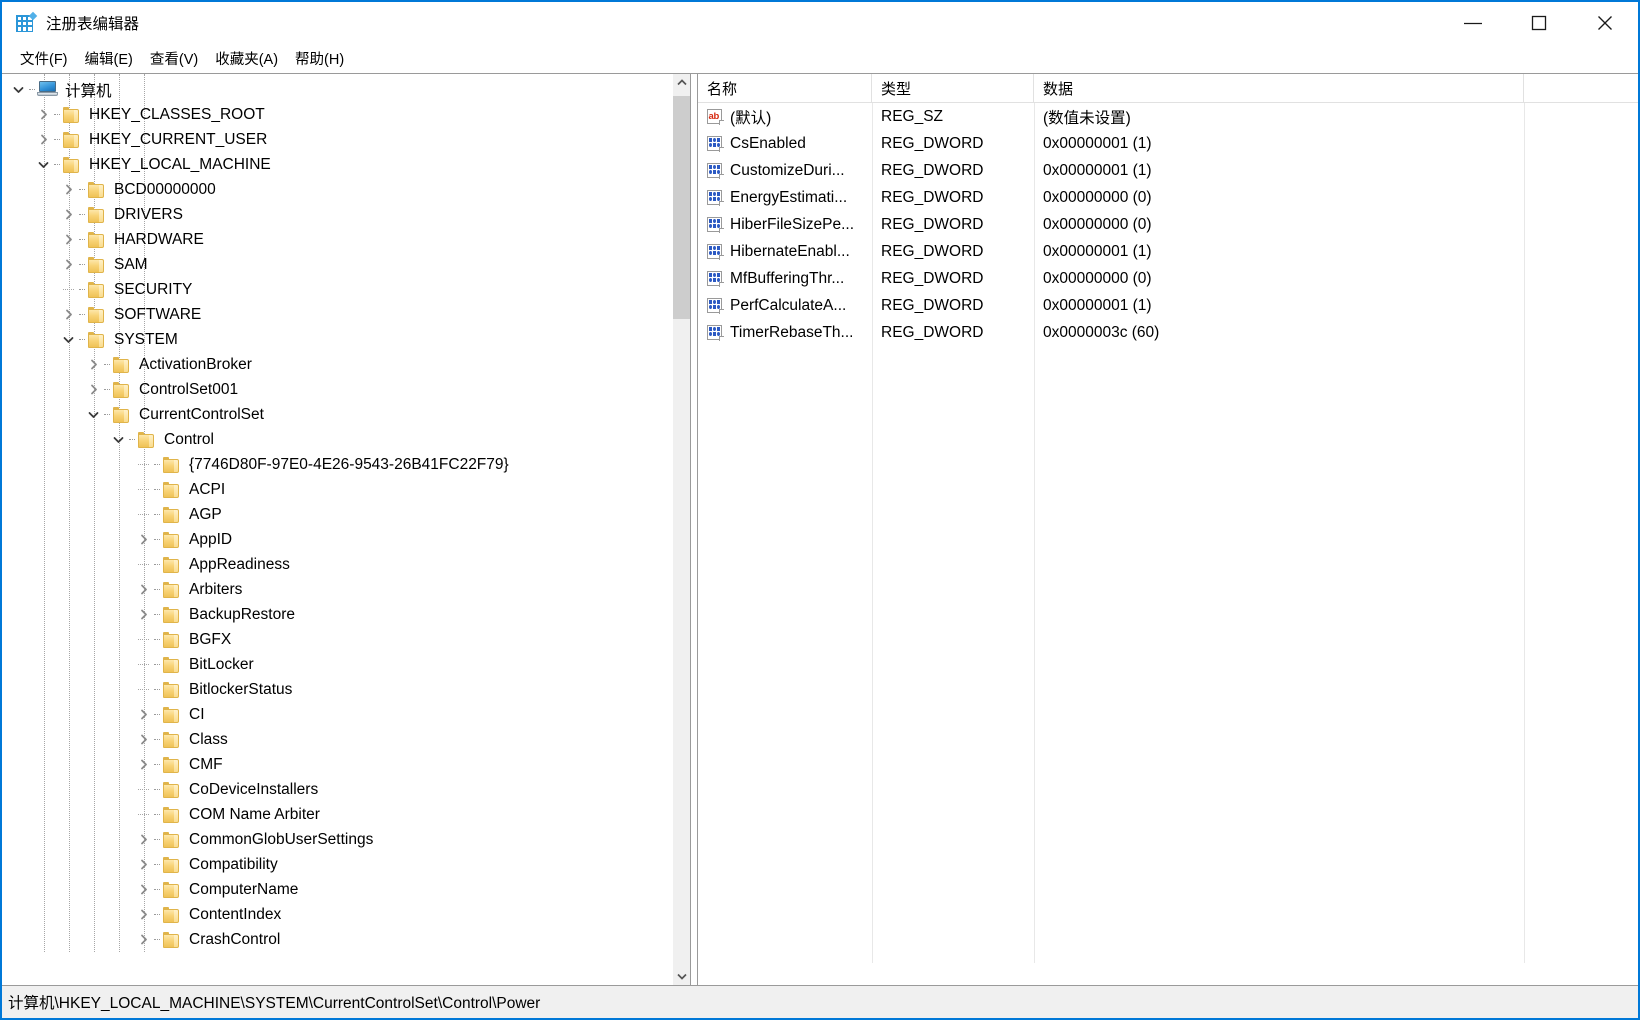 The width and height of the screenshot is (1640, 1020). Describe the element at coordinates (1168, 305) in the screenshot. I see `value-row: PerfCalculateA... REG_DWORD 0x00000001 (1)` at that location.